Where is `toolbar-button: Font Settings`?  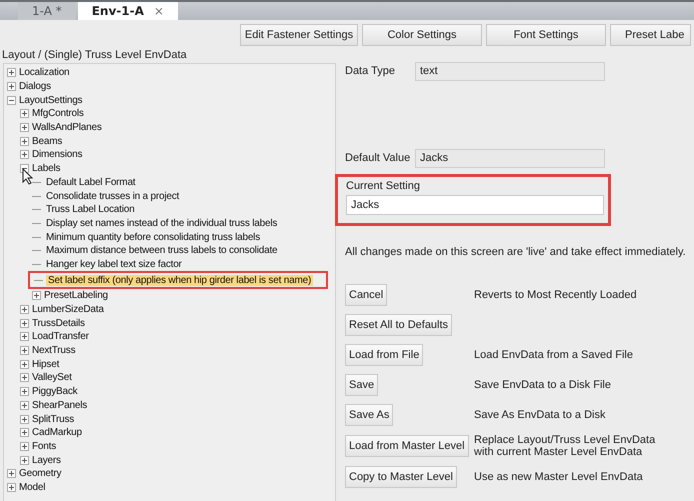
toolbar-button: Font Settings is located at coordinates (546, 35).